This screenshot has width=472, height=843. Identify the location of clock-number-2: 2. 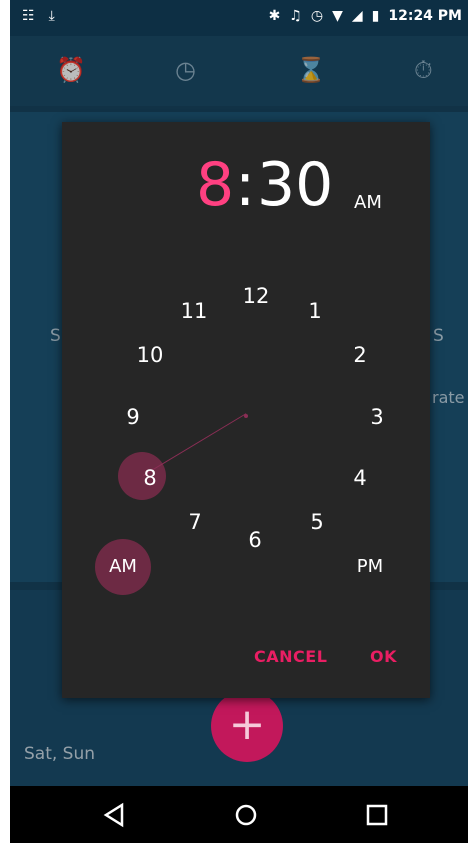
(360, 355).